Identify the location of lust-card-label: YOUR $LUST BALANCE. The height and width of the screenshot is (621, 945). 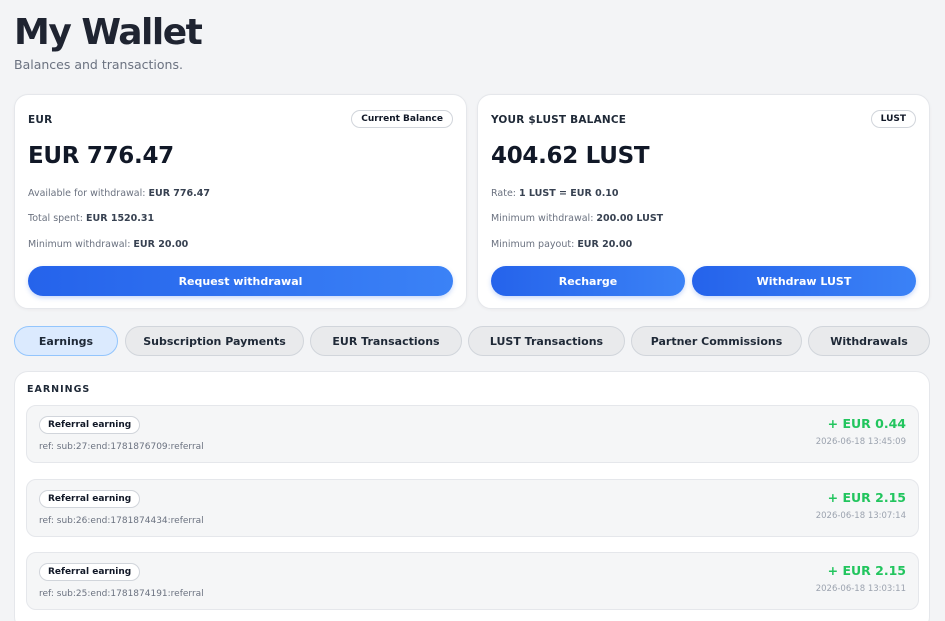
(559, 120).